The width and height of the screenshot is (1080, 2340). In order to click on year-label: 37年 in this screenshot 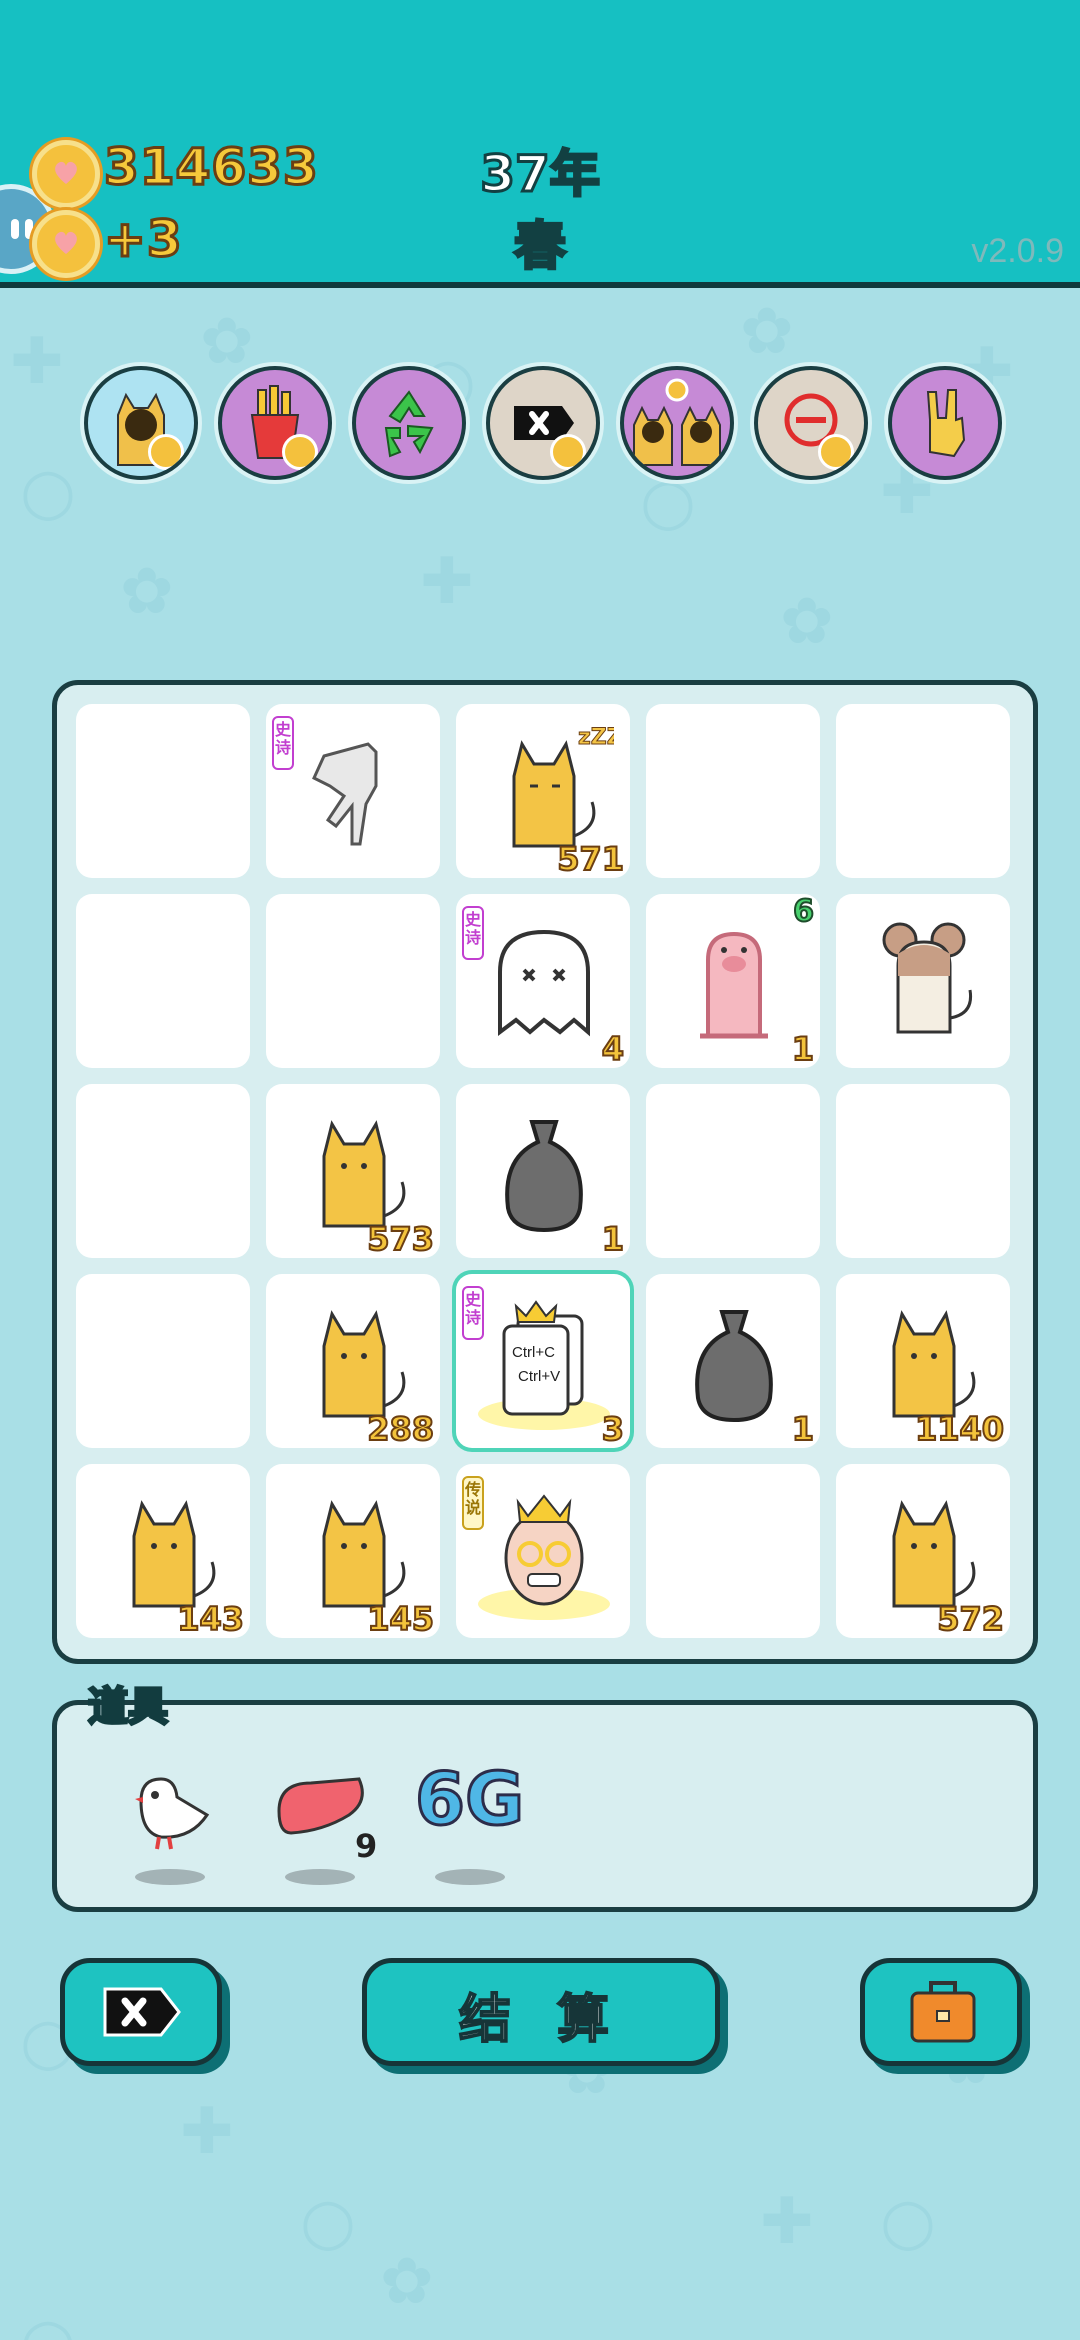, I will do `click(540, 174)`.